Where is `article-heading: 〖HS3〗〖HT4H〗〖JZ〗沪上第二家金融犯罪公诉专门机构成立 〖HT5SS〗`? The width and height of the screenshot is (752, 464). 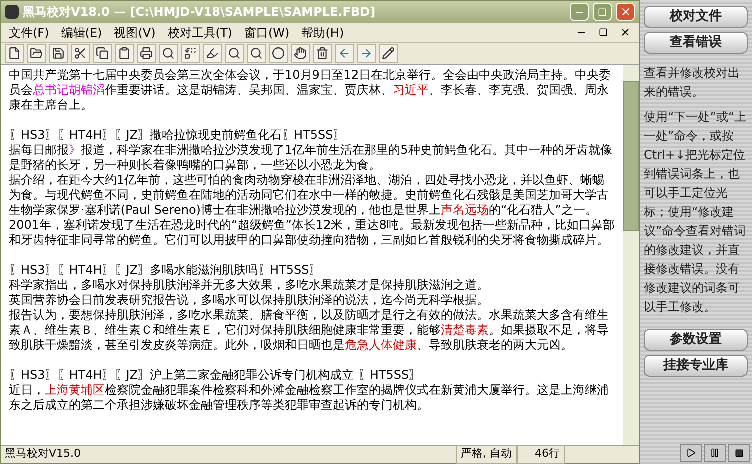 article-heading: 〖HS3〗〖HT4H〗〖JZ〗沪上第二家金融犯罪公诉专门机构成立 〖HT5SS〗 is located at coordinates (215, 375).